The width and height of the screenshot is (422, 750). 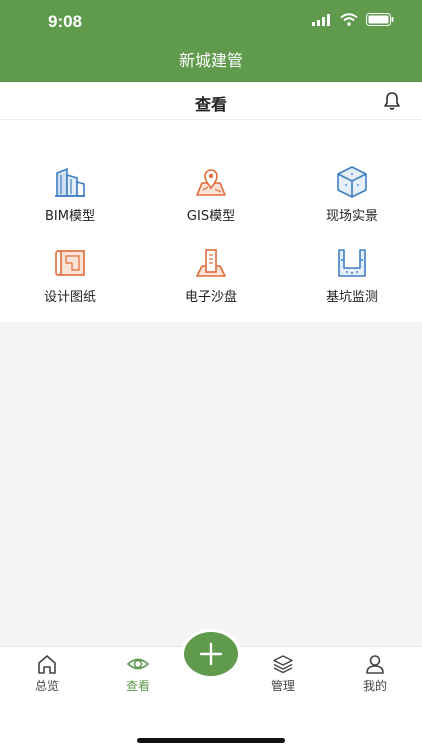 I want to click on sandbox-icon, so click(x=211, y=263).